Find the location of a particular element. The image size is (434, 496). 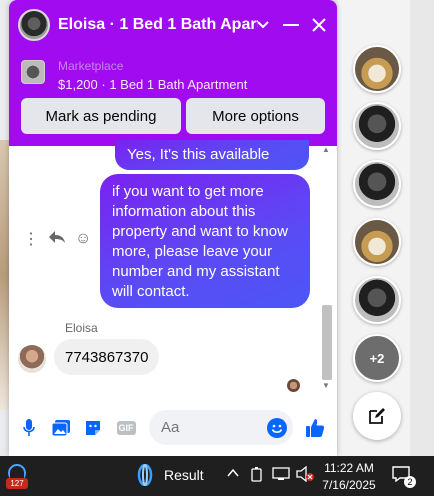

notification-count: 2 is located at coordinates (410, 482).